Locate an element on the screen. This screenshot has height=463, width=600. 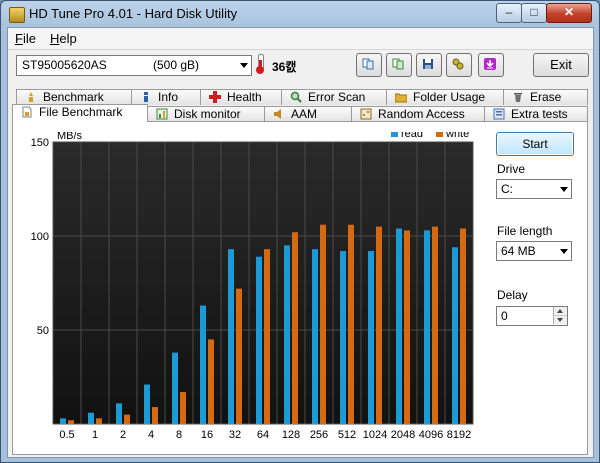
tab-extra-tests-label: Extra tests is located at coordinates (539, 114).